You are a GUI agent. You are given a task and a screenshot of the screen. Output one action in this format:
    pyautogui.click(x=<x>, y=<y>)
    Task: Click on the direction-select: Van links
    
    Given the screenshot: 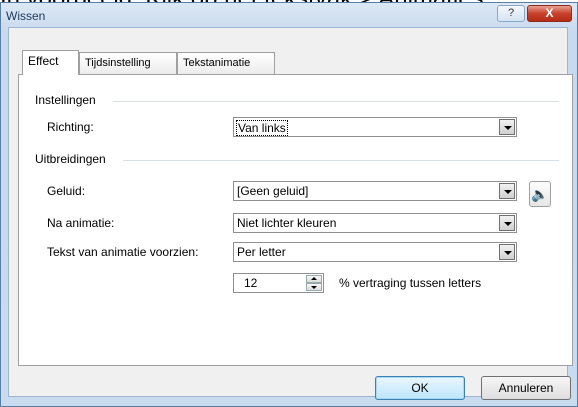 What is the action you would take?
    pyautogui.click(x=375, y=127)
    